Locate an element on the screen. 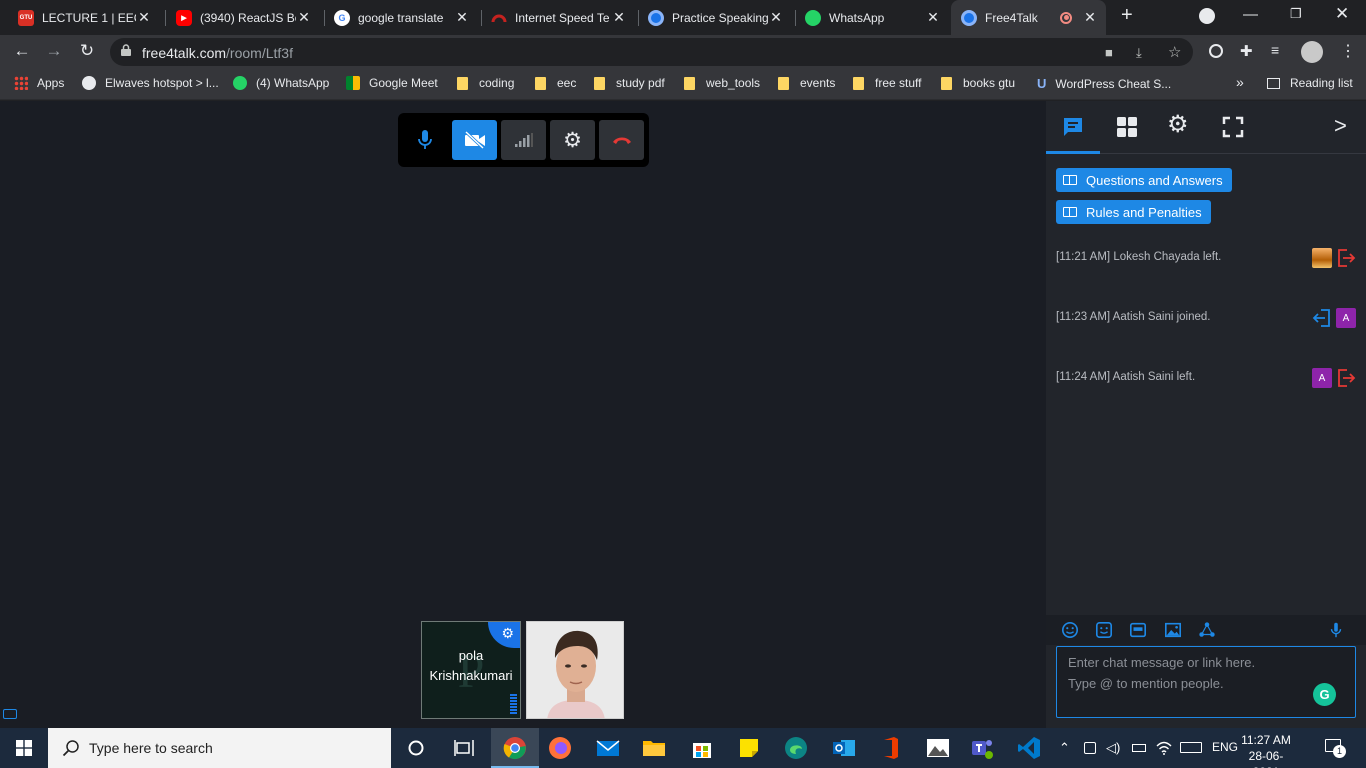  keyboard-icon is located at coordinates (10, 714).